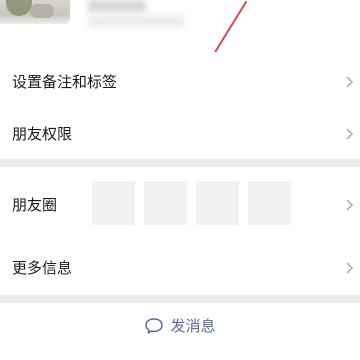 The width and height of the screenshot is (360, 360). What do you see at coordinates (42, 268) in the screenshot?
I see `more-info-label: 更多信息` at bounding box center [42, 268].